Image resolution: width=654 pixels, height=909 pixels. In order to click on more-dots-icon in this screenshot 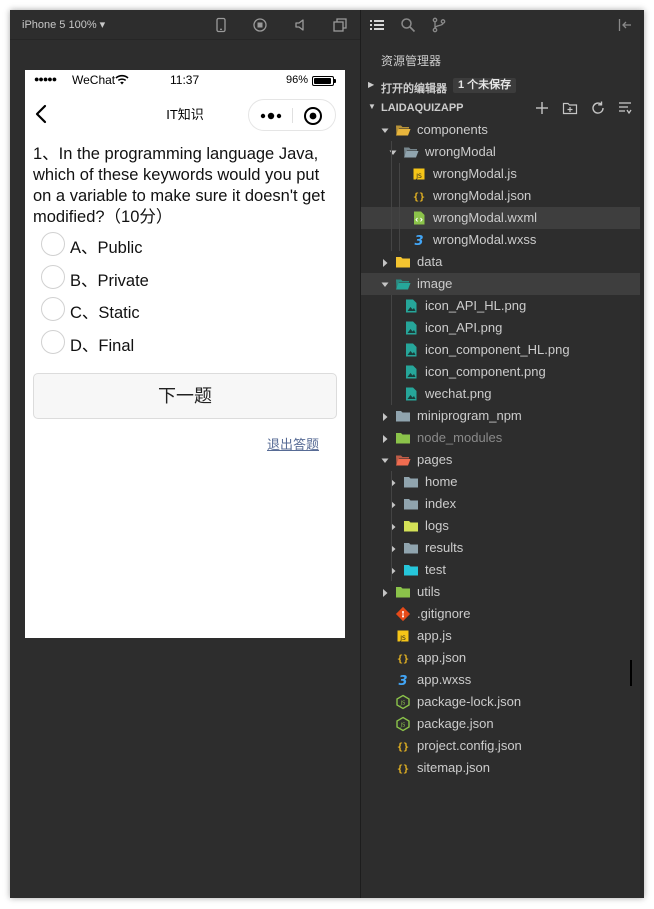, I will do `click(271, 115)`.